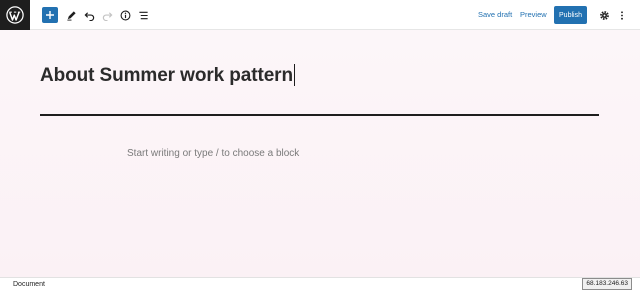 This screenshot has width=640, height=290. I want to click on ip-address-badge: 68.183.246.63, so click(607, 284).